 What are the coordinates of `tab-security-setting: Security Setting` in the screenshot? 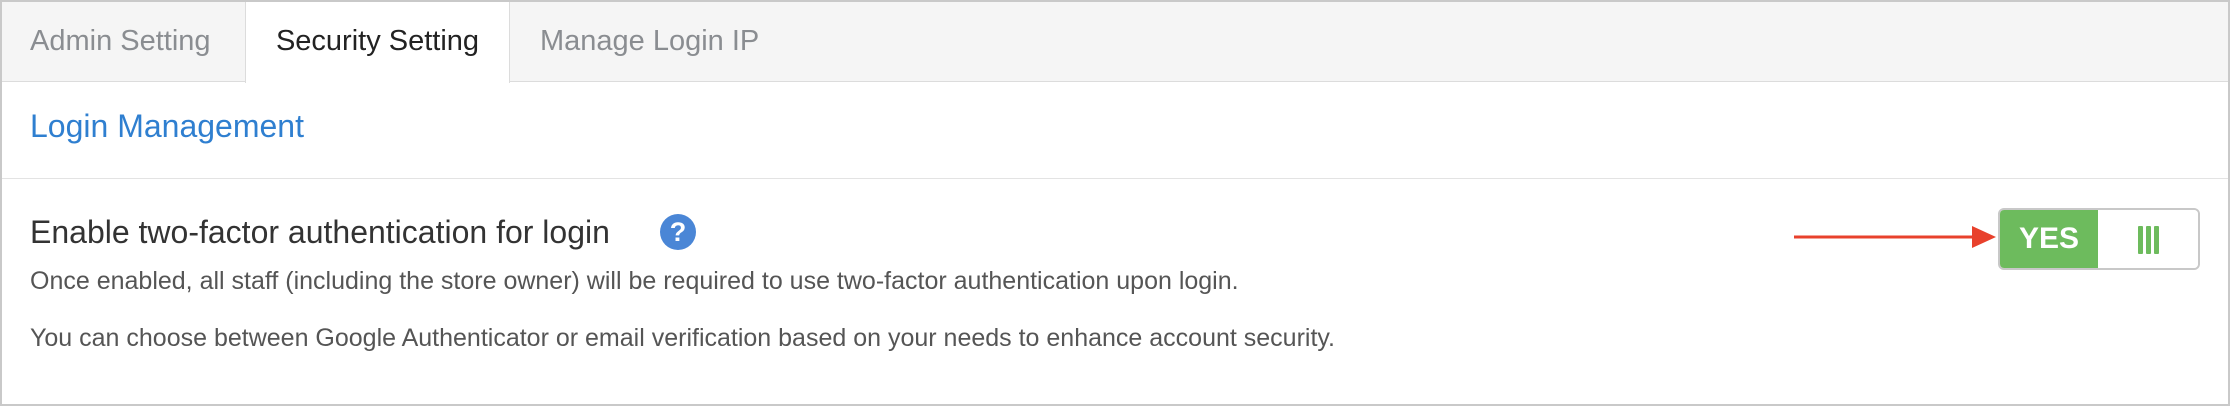 It's located at (377, 42).